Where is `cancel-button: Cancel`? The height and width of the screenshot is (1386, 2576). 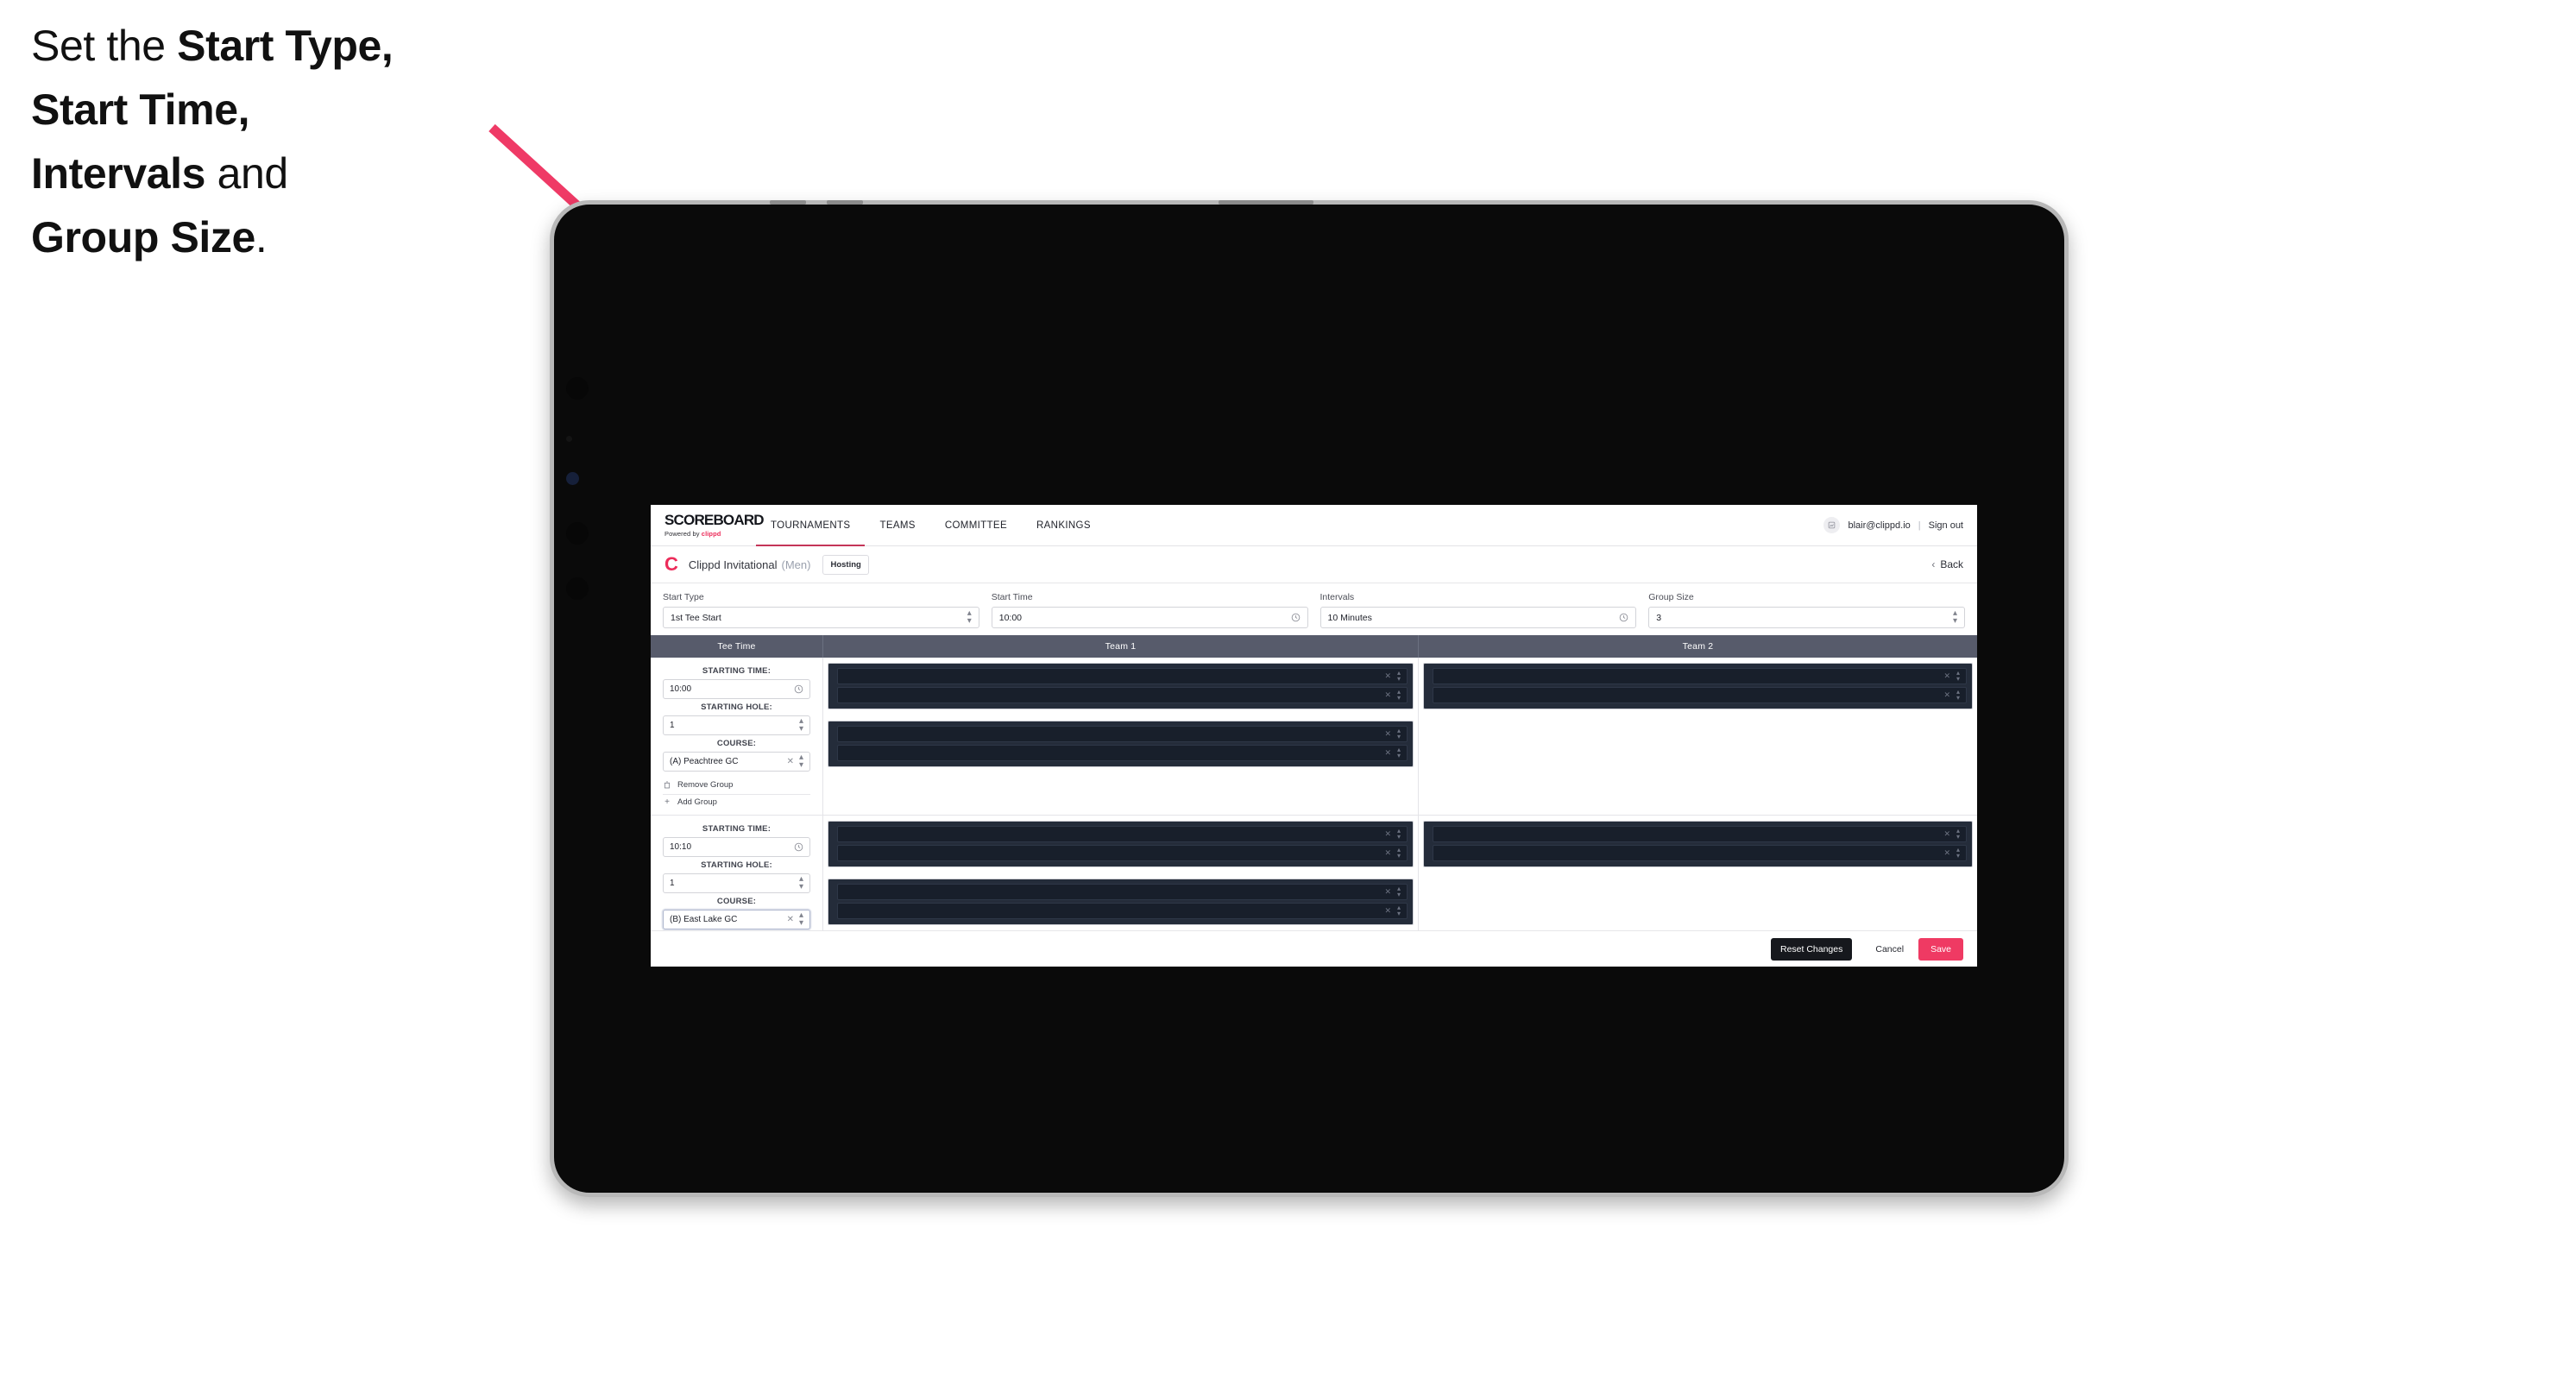
cancel-button: Cancel is located at coordinates (1890, 950).